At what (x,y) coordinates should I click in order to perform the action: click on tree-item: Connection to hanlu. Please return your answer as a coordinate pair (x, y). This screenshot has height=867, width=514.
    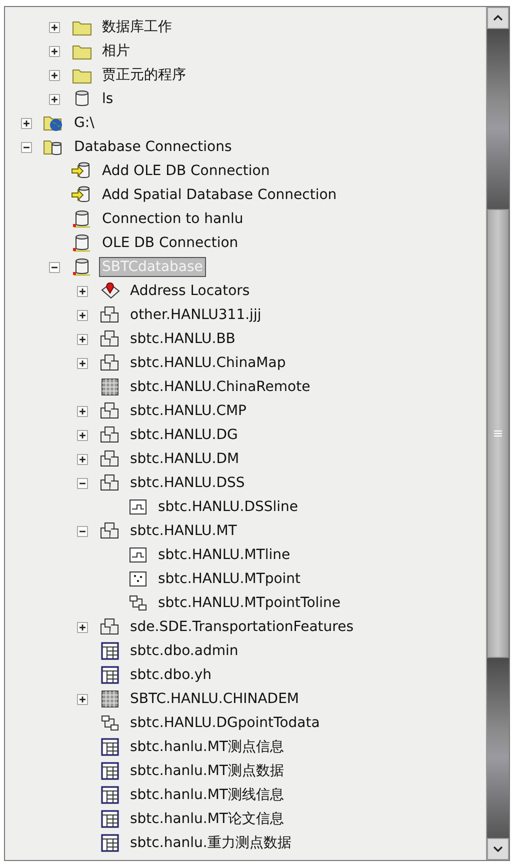
    Looking at the image, I should click on (172, 219).